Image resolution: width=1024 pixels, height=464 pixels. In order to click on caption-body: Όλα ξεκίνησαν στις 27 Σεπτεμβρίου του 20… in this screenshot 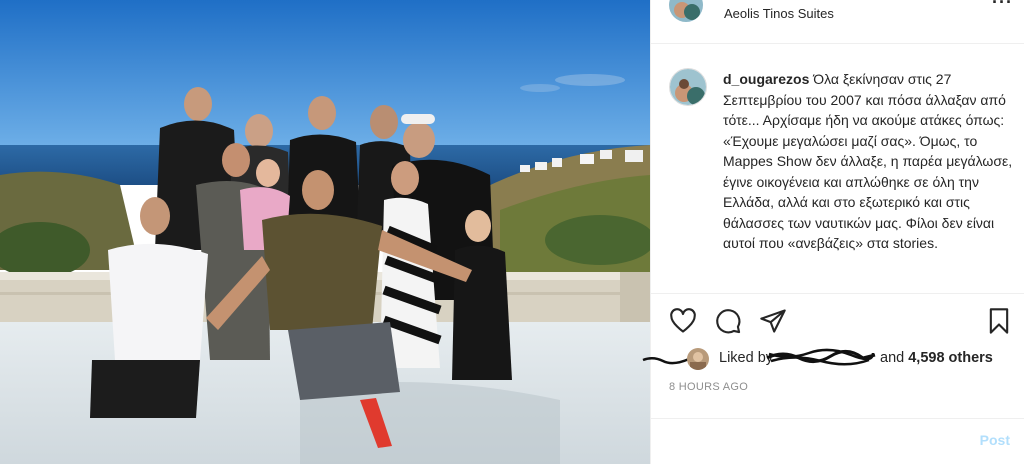, I will do `click(868, 161)`.